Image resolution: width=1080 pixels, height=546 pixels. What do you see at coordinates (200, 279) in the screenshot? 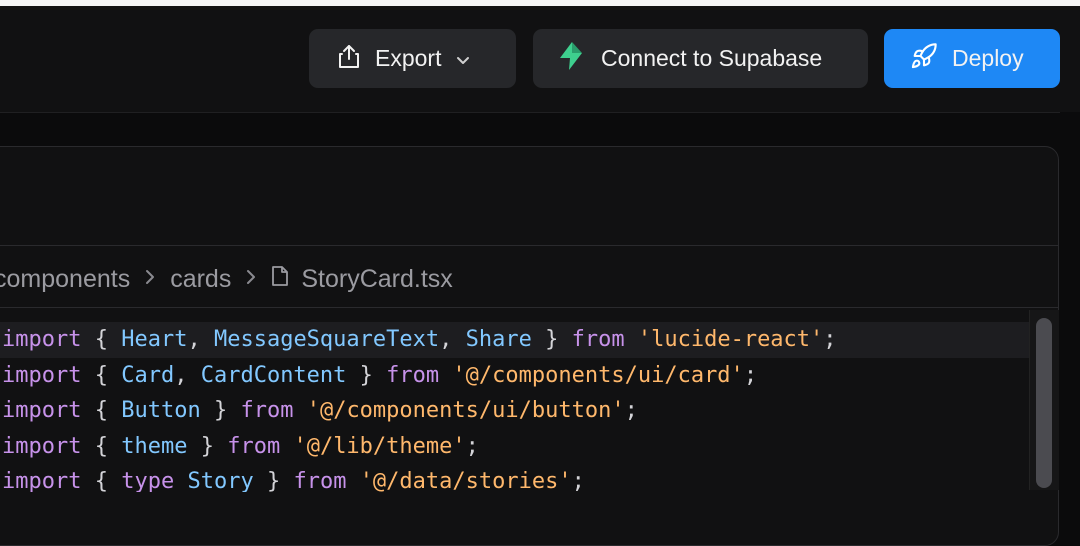
I see `breadcrumb-item-cards: cards` at bounding box center [200, 279].